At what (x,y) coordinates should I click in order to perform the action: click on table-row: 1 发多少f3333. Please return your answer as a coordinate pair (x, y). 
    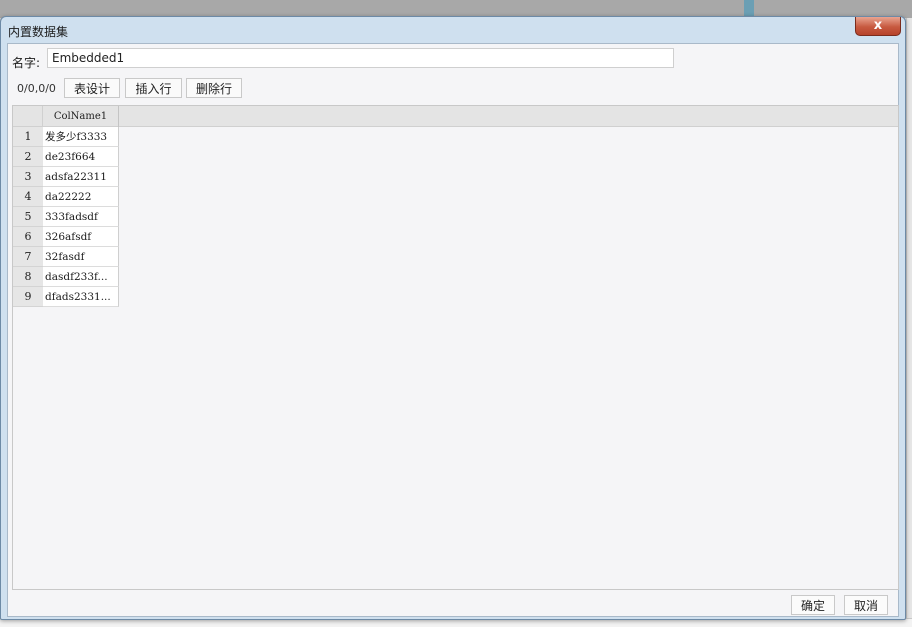
    Looking at the image, I should click on (66, 137).